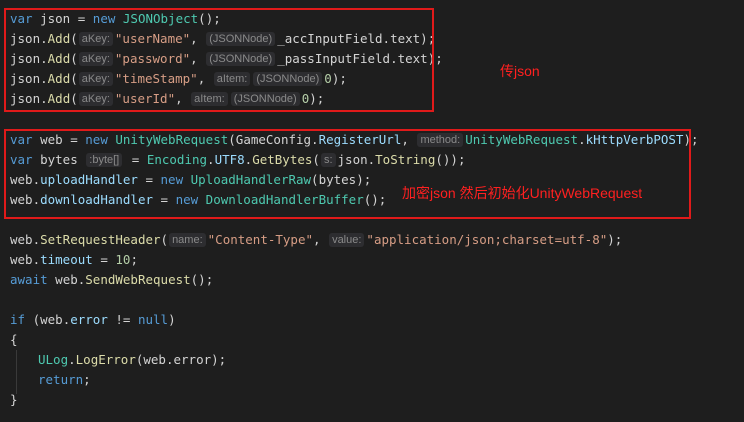 This screenshot has height=422, width=744. Describe the element at coordinates (219, 60) in the screenshot. I see `highlight-box-json` at that location.